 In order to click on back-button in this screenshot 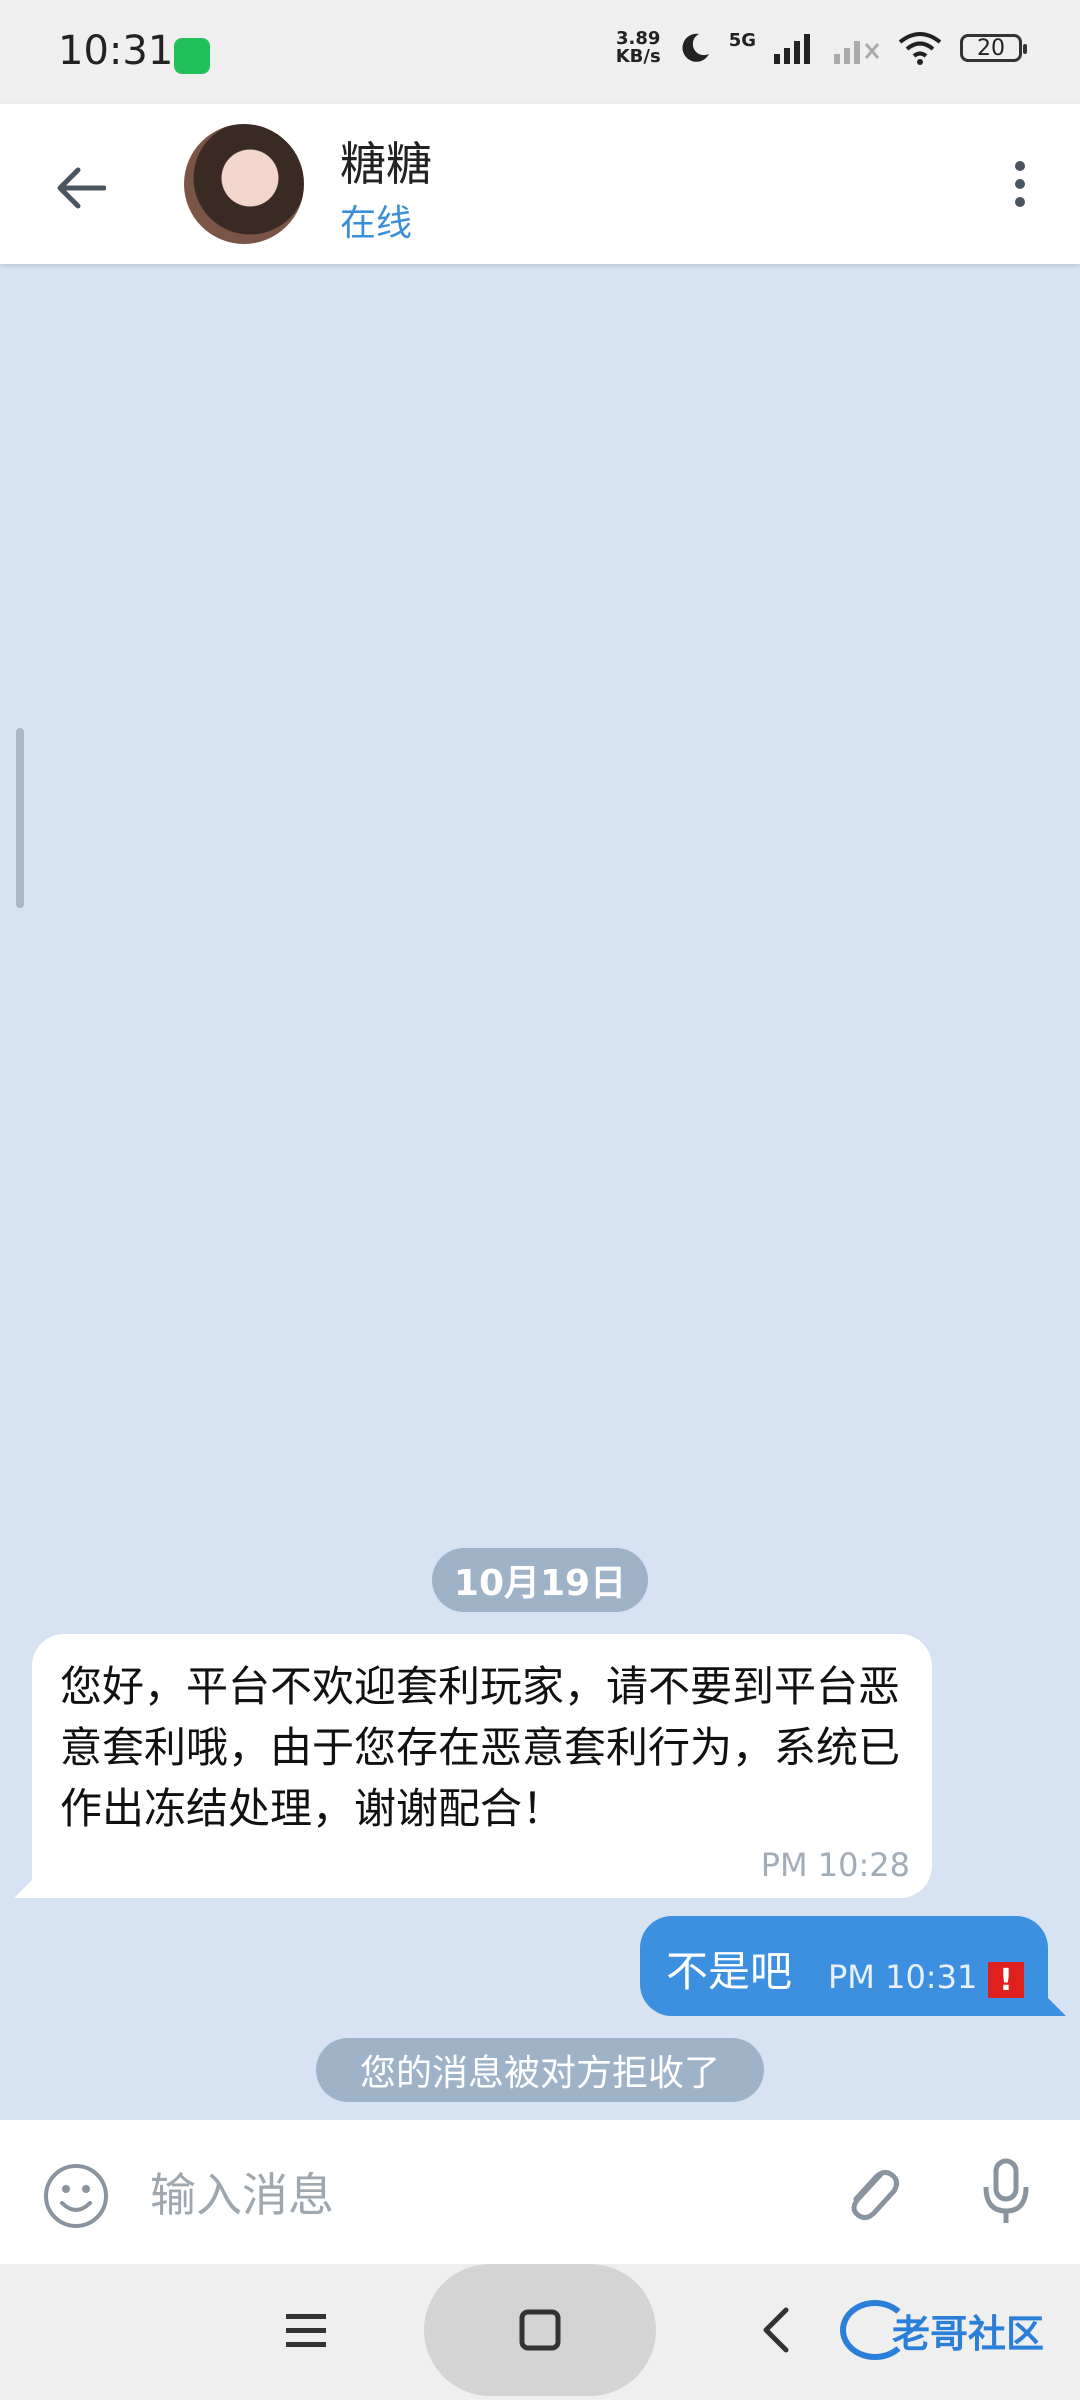, I will do `click(80, 188)`.